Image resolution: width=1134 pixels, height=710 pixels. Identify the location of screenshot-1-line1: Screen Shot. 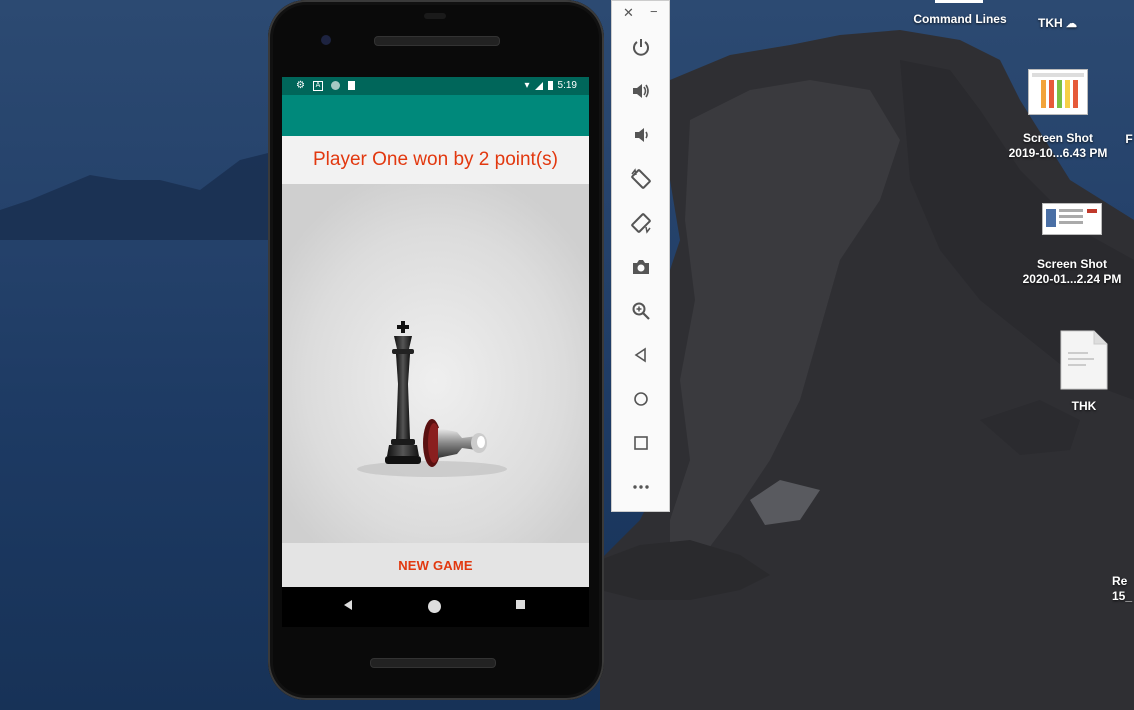
(1058, 138).